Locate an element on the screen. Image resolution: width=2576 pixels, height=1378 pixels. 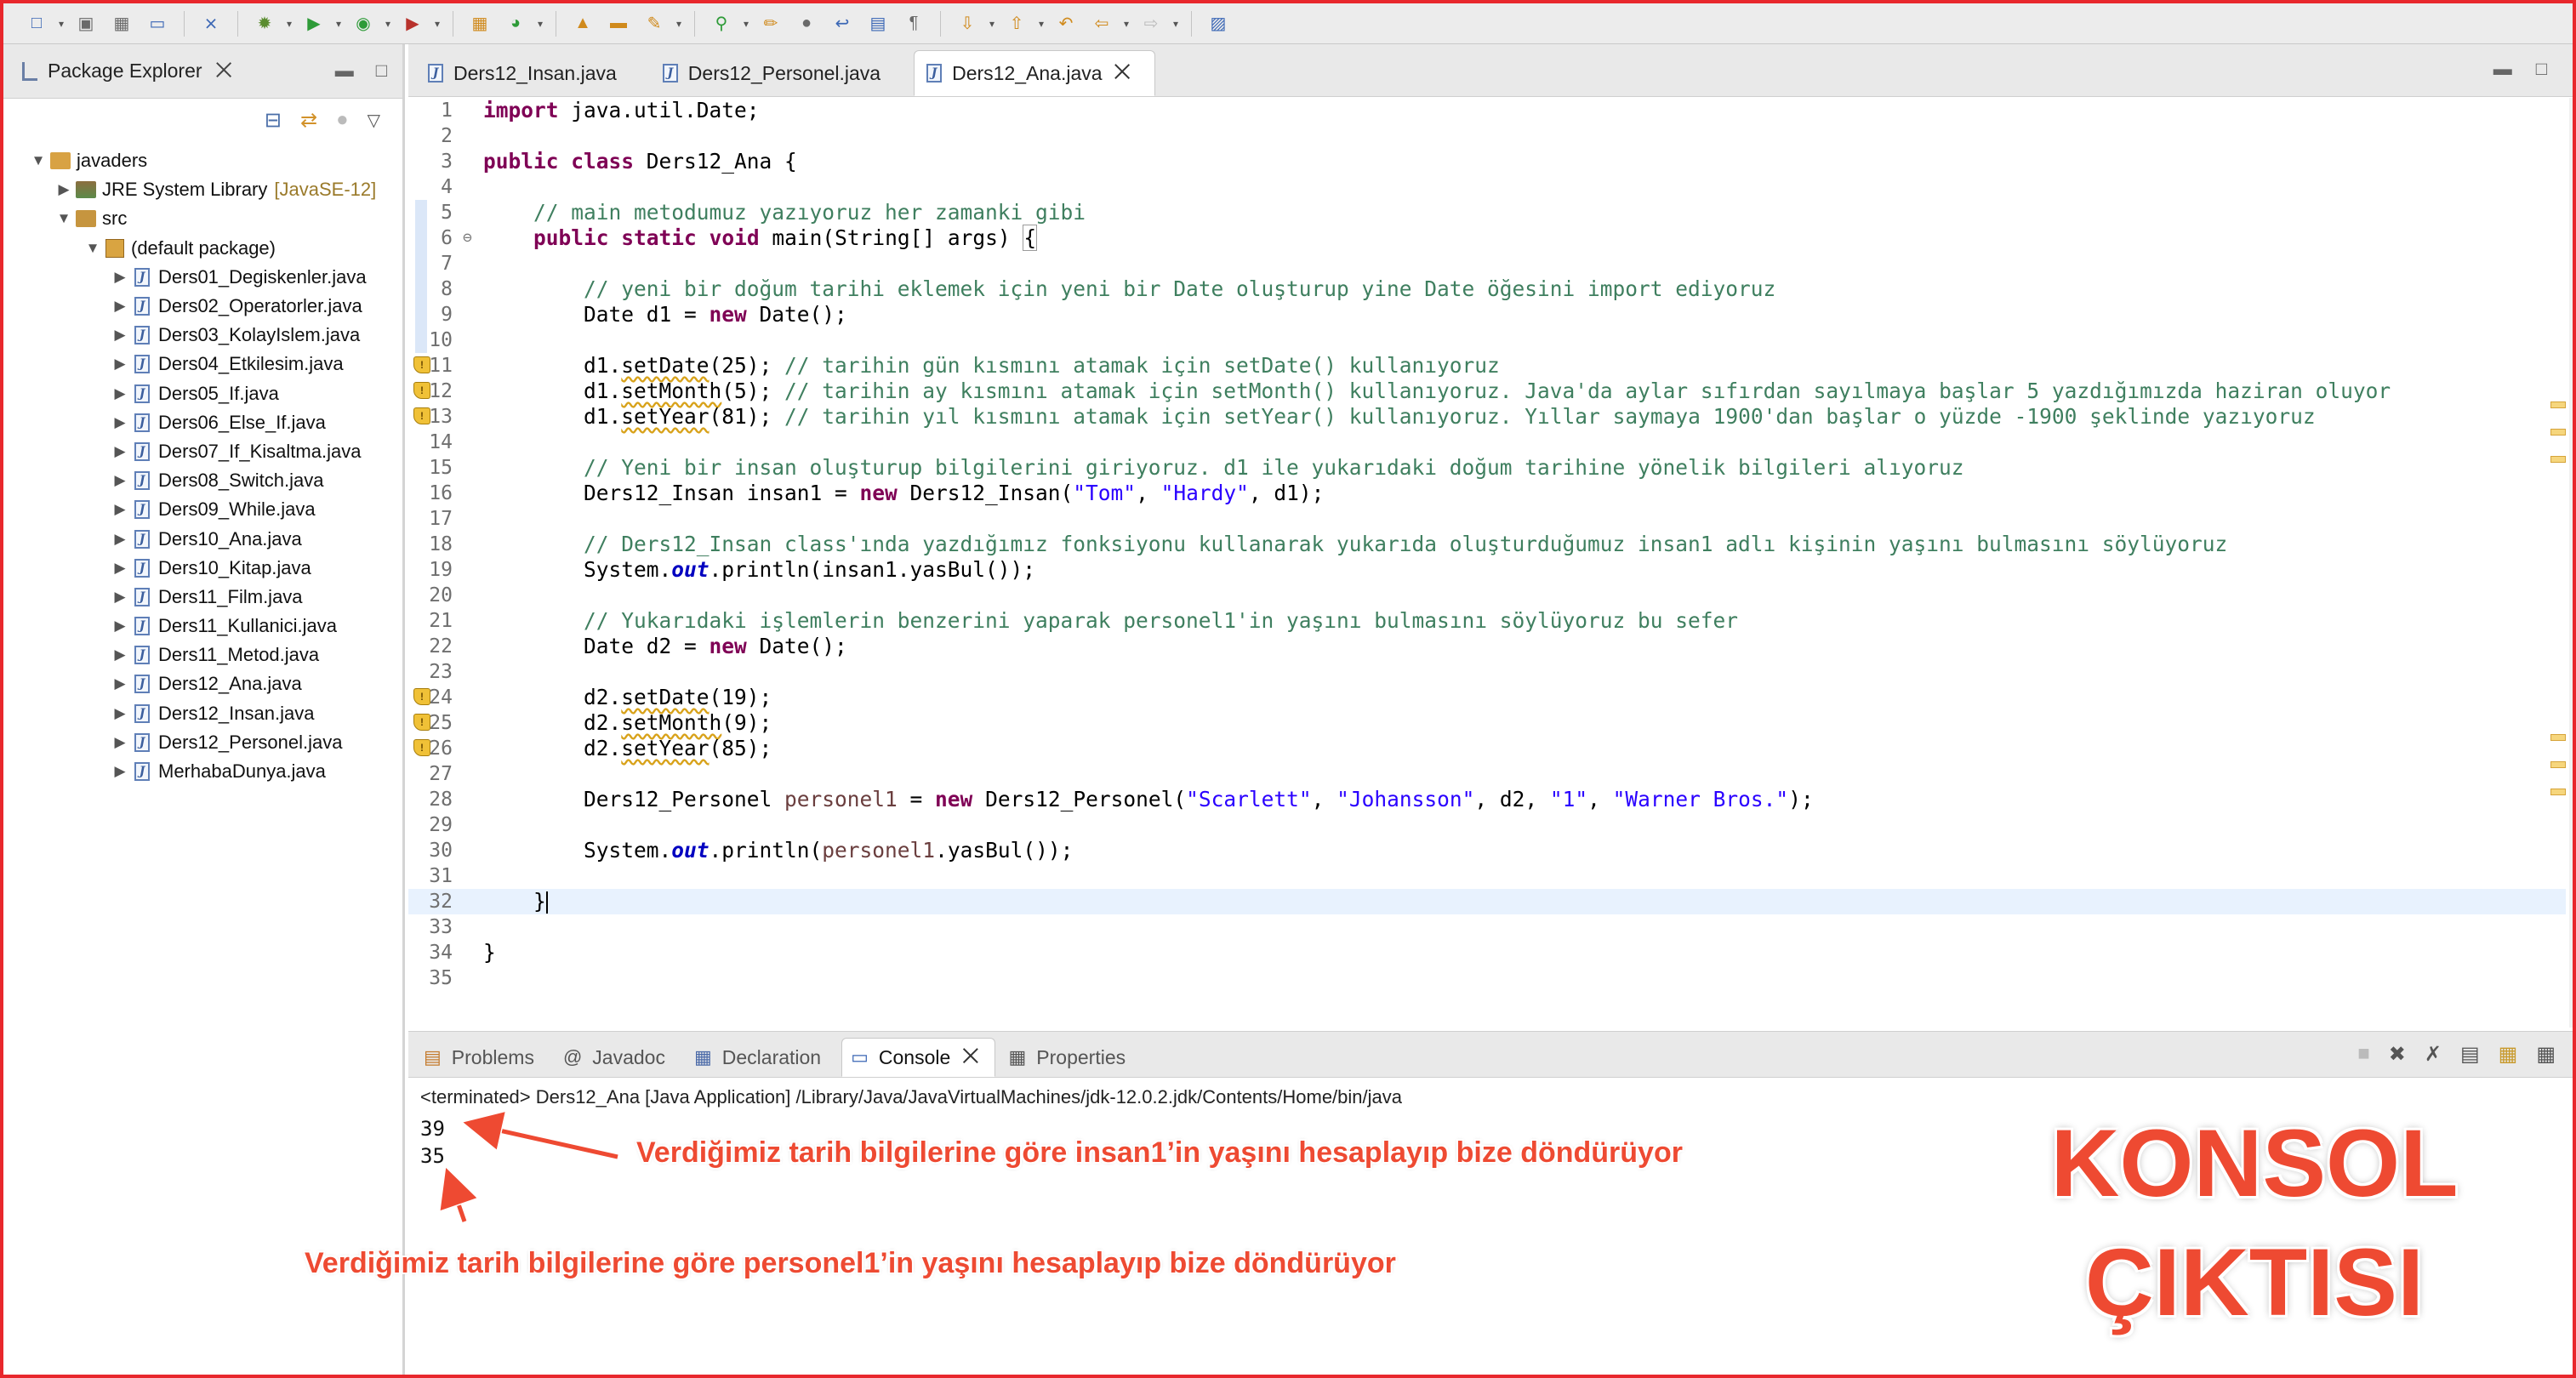
code-line: 14 is located at coordinates (1487, 443).